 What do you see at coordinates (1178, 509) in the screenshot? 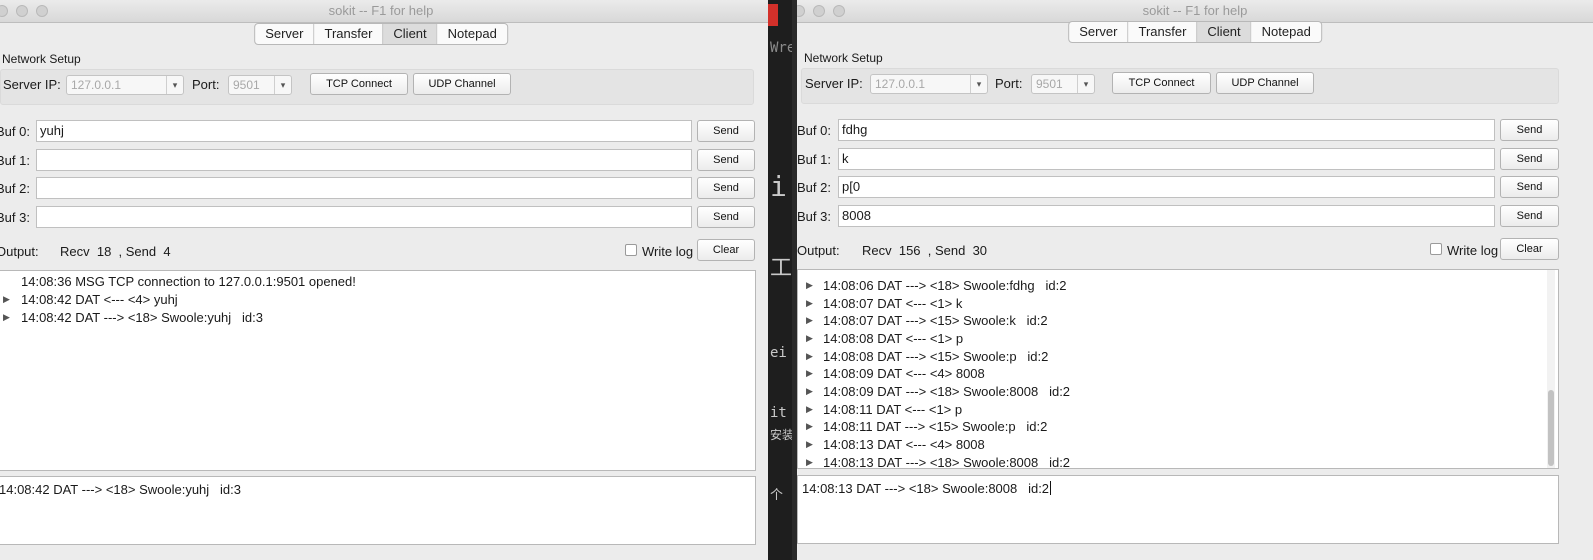
I see `log-detail-box: 14:08:13 DAT ---> <18> Swoole:8008 id:2` at bounding box center [1178, 509].